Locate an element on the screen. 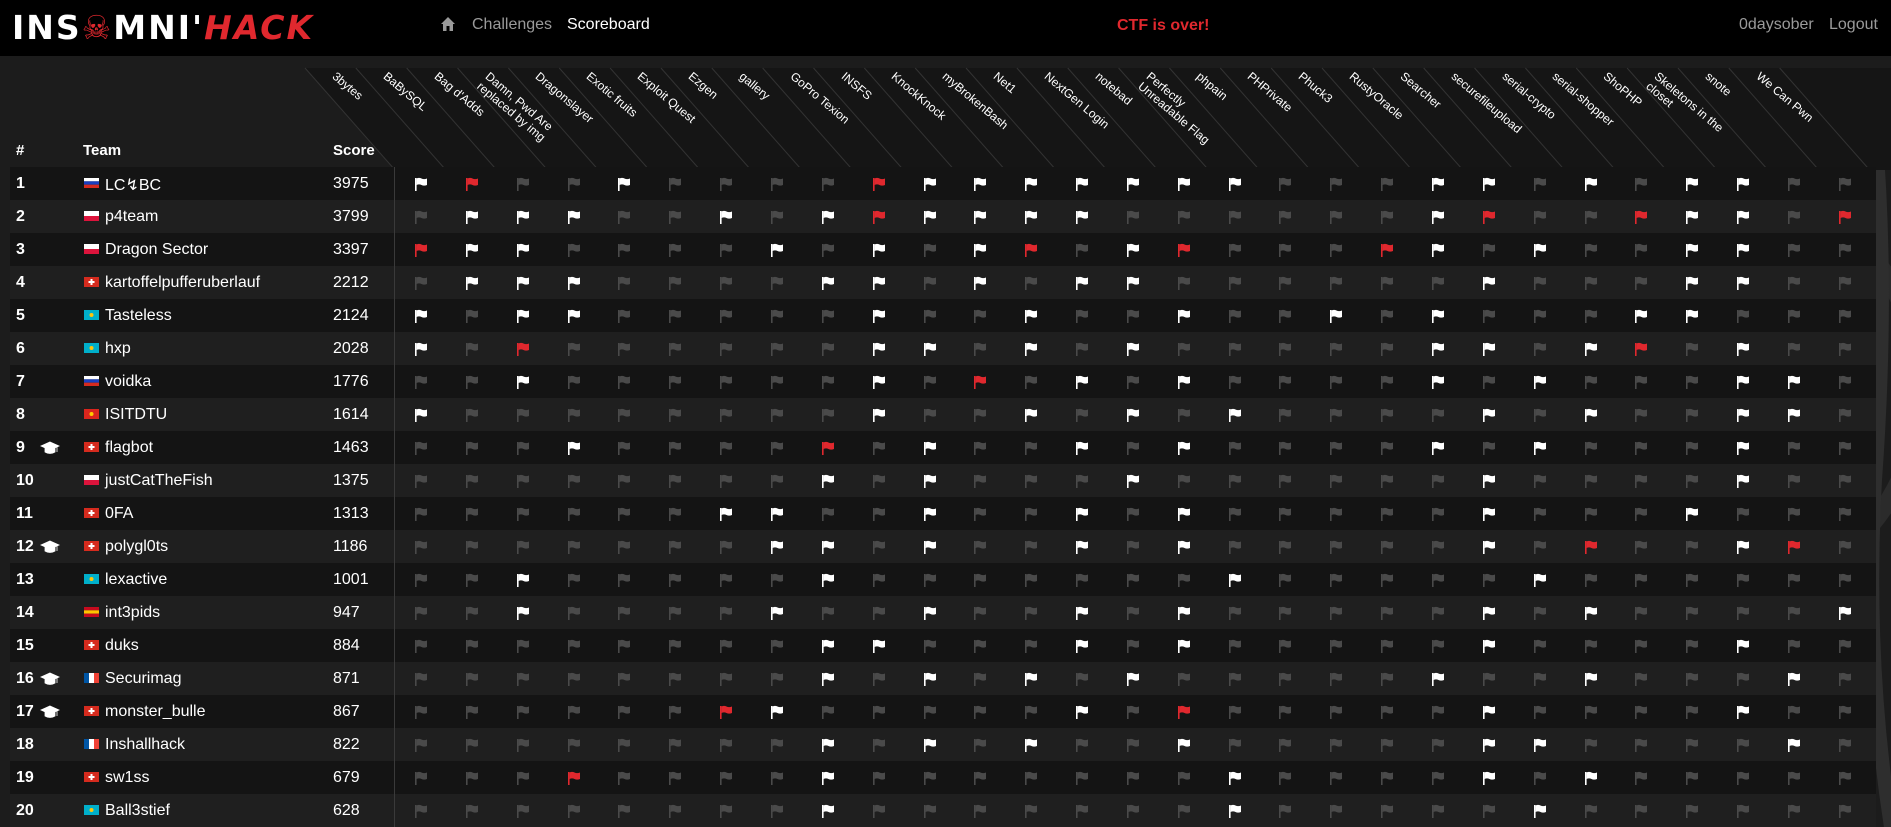 This screenshot has height=827, width=1891. table-row: 16 Securimag 871 is located at coordinates (943, 678).